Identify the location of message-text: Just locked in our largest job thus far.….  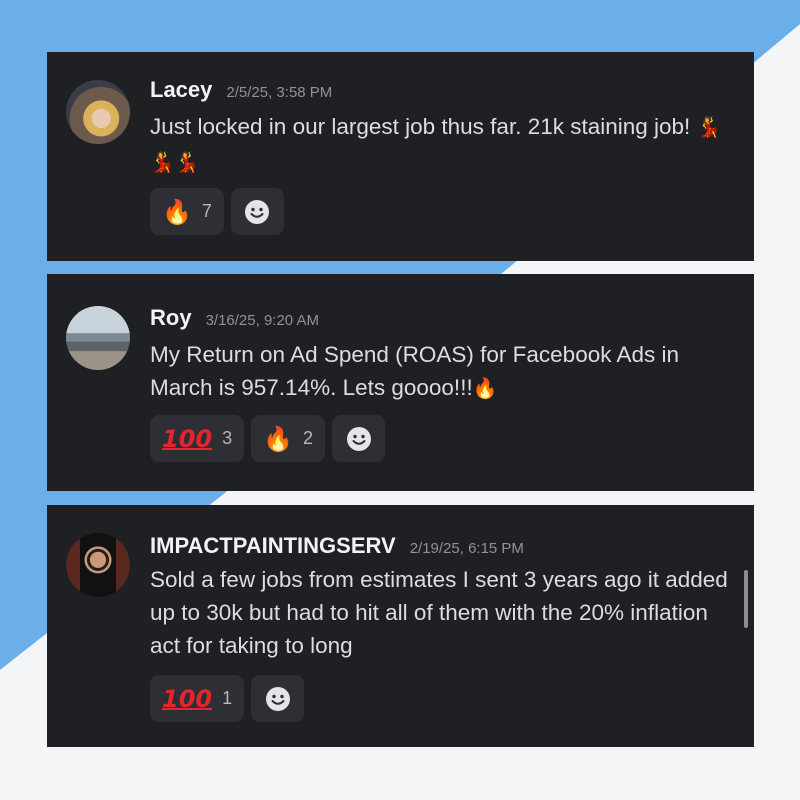
(445, 145).